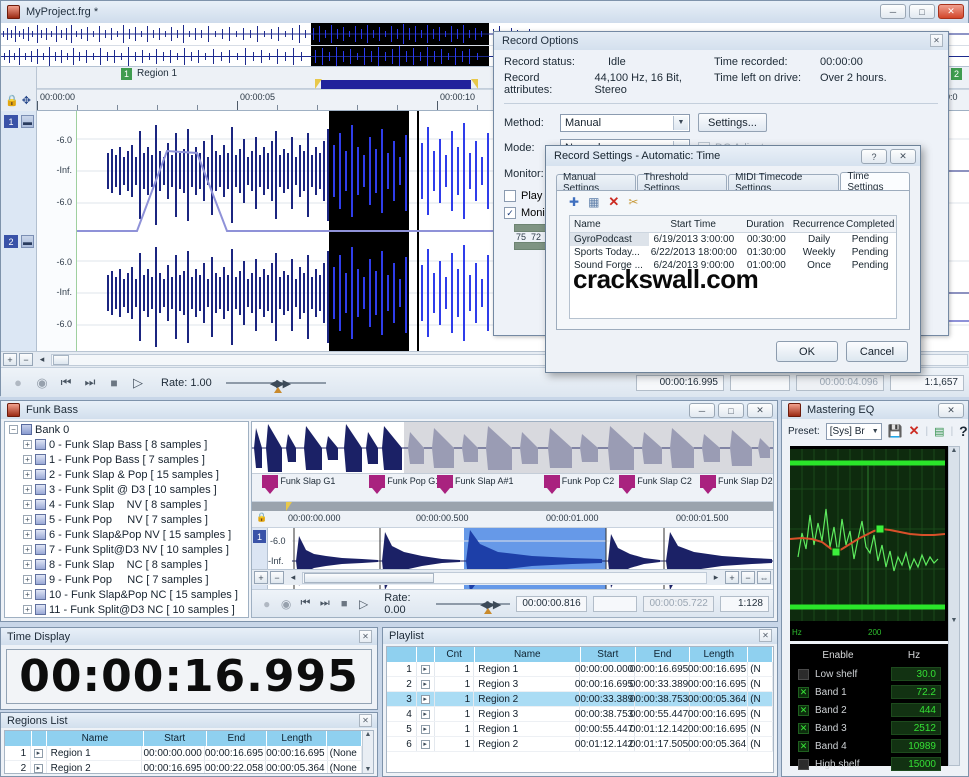 The width and height of the screenshot is (969, 777). What do you see at coordinates (259, 536) in the screenshot?
I see `funk-channel-number: 1` at bounding box center [259, 536].